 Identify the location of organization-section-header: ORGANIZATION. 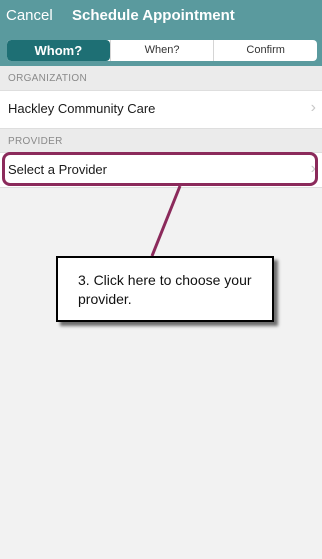
(161, 78).